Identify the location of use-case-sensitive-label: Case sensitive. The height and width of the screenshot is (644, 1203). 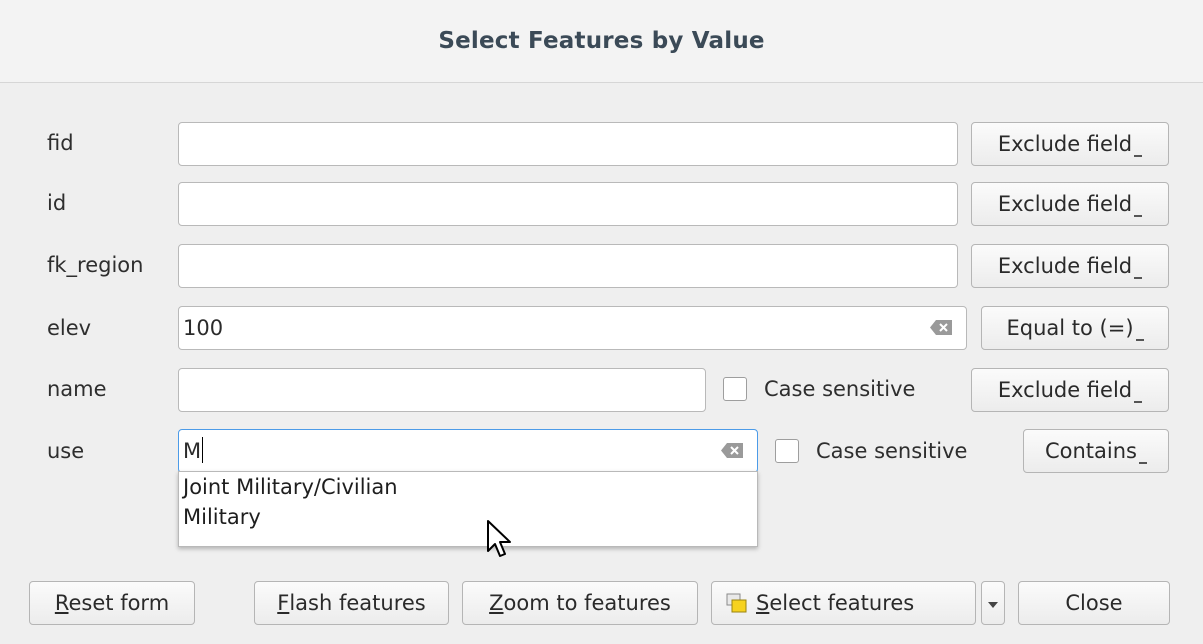
(892, 451).